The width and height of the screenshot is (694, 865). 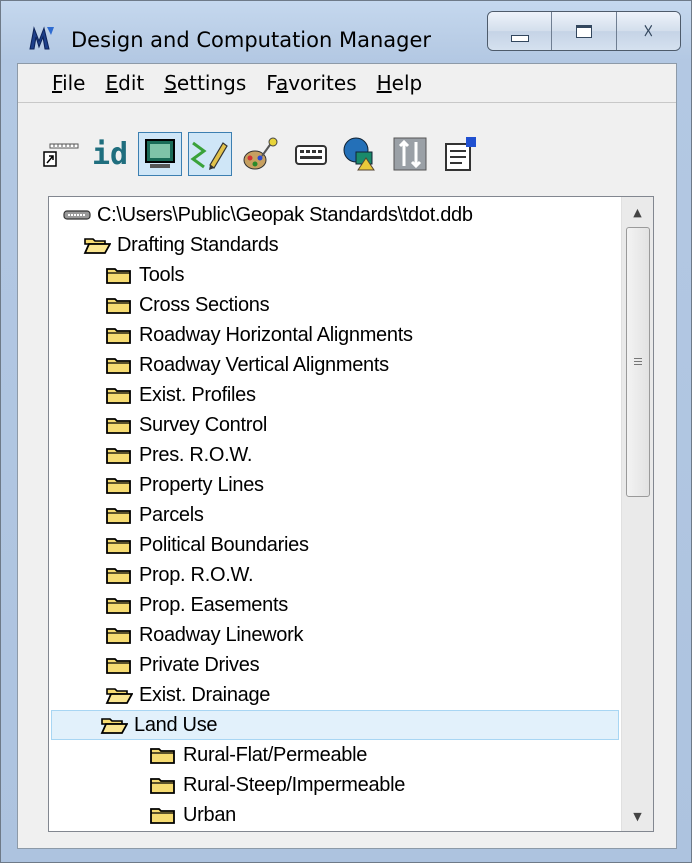 I want to click on tree-node: Roadway Linework, so click(x=204, y=635).